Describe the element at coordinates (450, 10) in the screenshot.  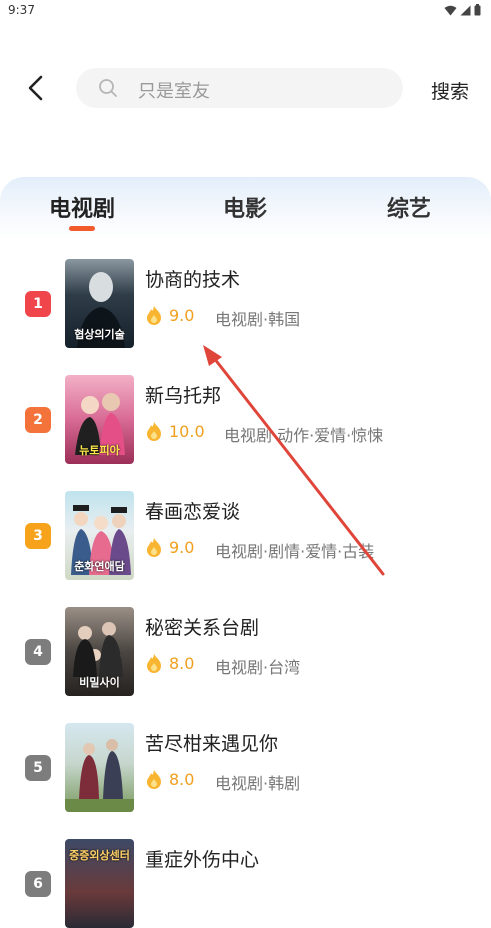
I see `wifi-icon` at that location.